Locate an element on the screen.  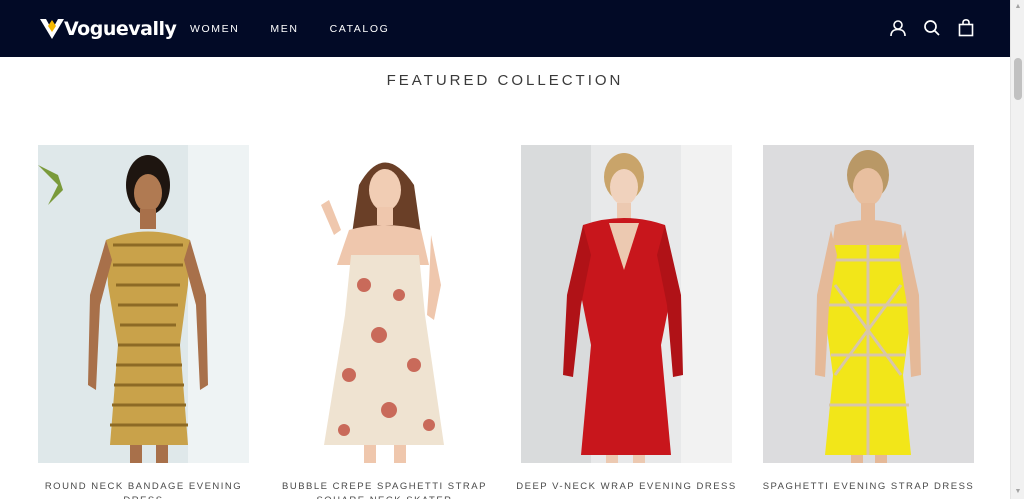
brand-logo: Voguevally is located at coordinates (107, 29).